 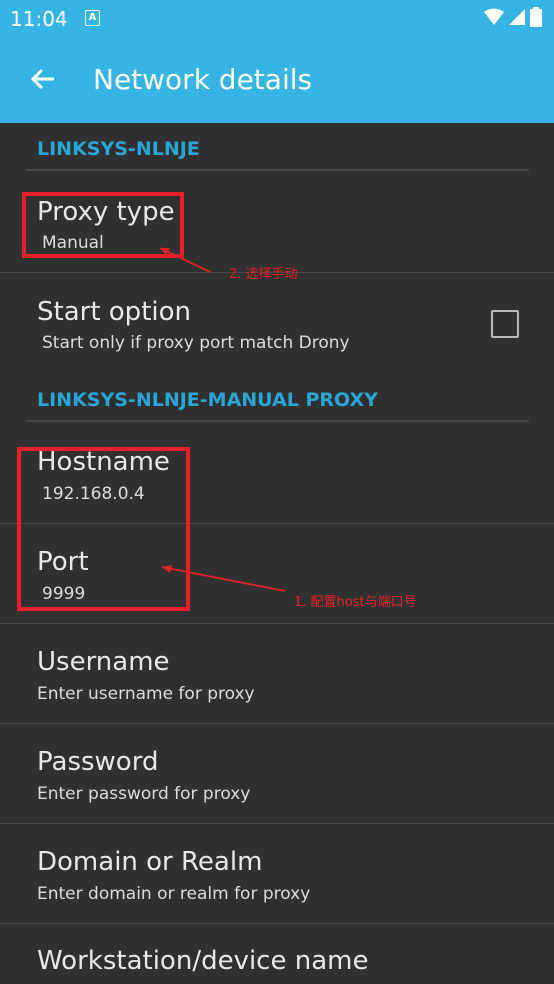 I want to click on annotation-step2: 2. 选择手动, so click(x=263, y=274).